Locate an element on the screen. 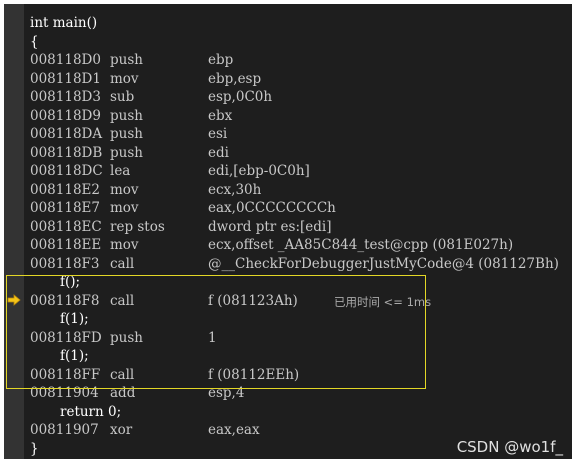 The height and width of the screenshot is (464, 577). asm-line: 008118FD push 1 is located at coordinates (301, 338).